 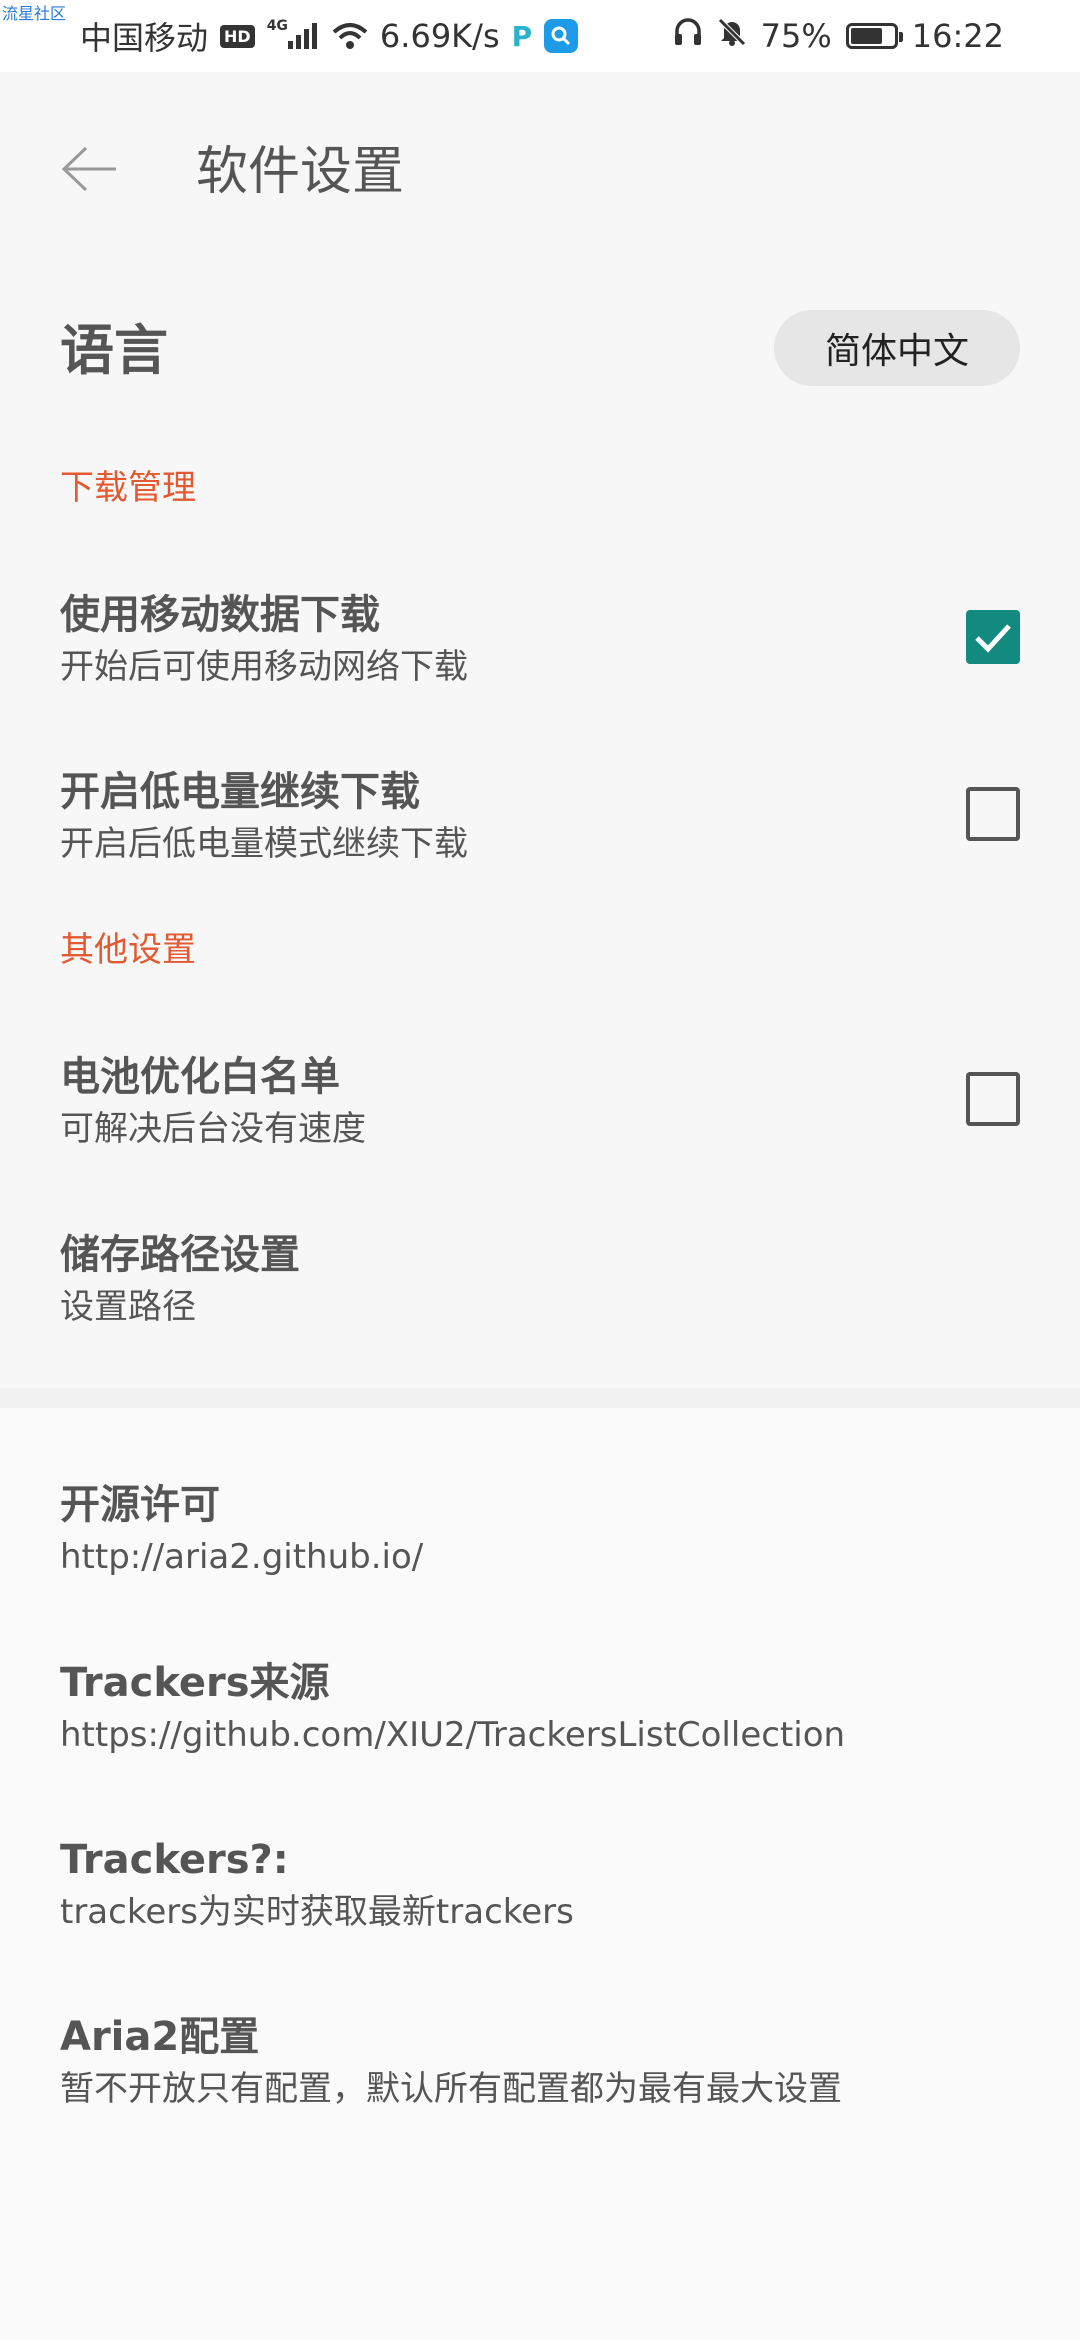 I want to click on info-subtitle: http://aria2.github.io/, so click(x=242, y=1557).